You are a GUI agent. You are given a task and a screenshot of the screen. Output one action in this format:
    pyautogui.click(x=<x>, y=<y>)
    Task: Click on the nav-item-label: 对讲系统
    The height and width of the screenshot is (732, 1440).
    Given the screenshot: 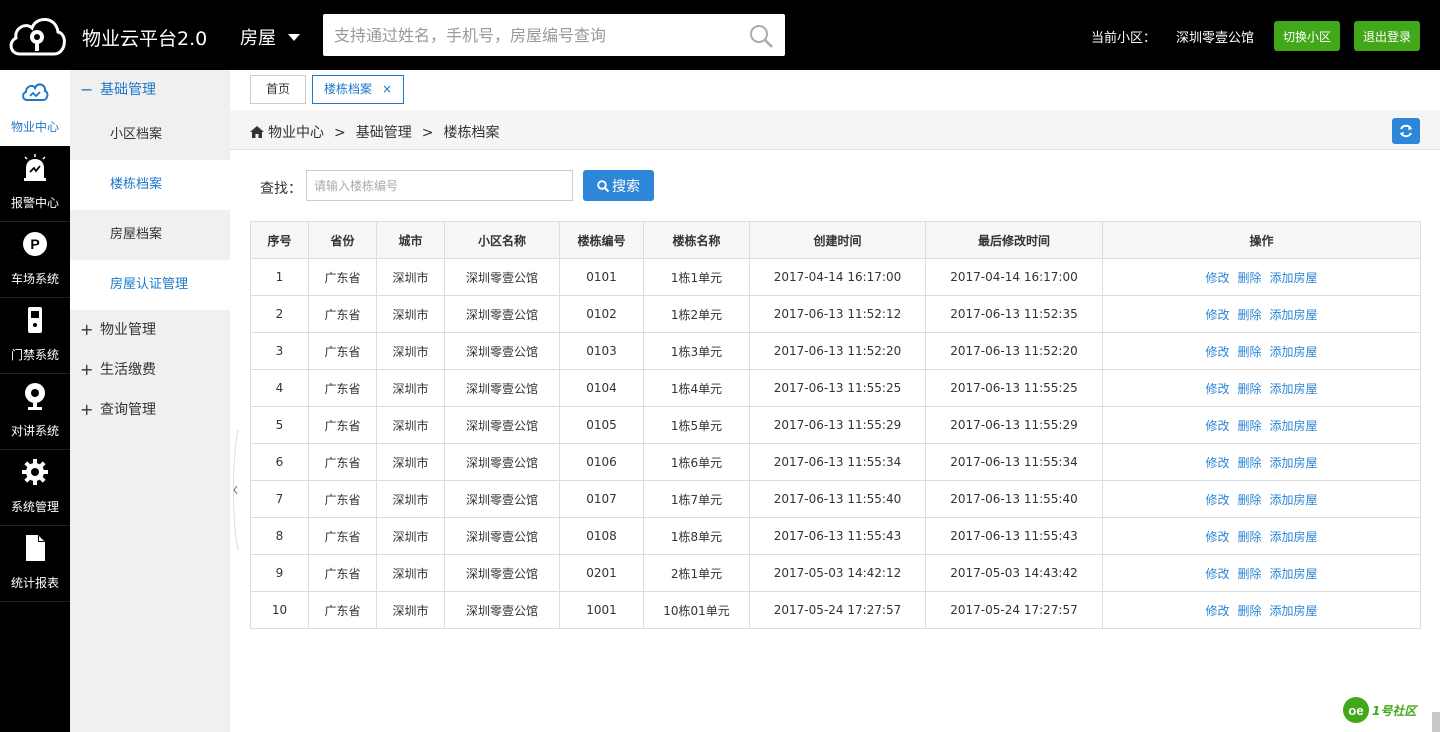 What is the action you would take?
    pyautogui.click(x=34, y=431)
    